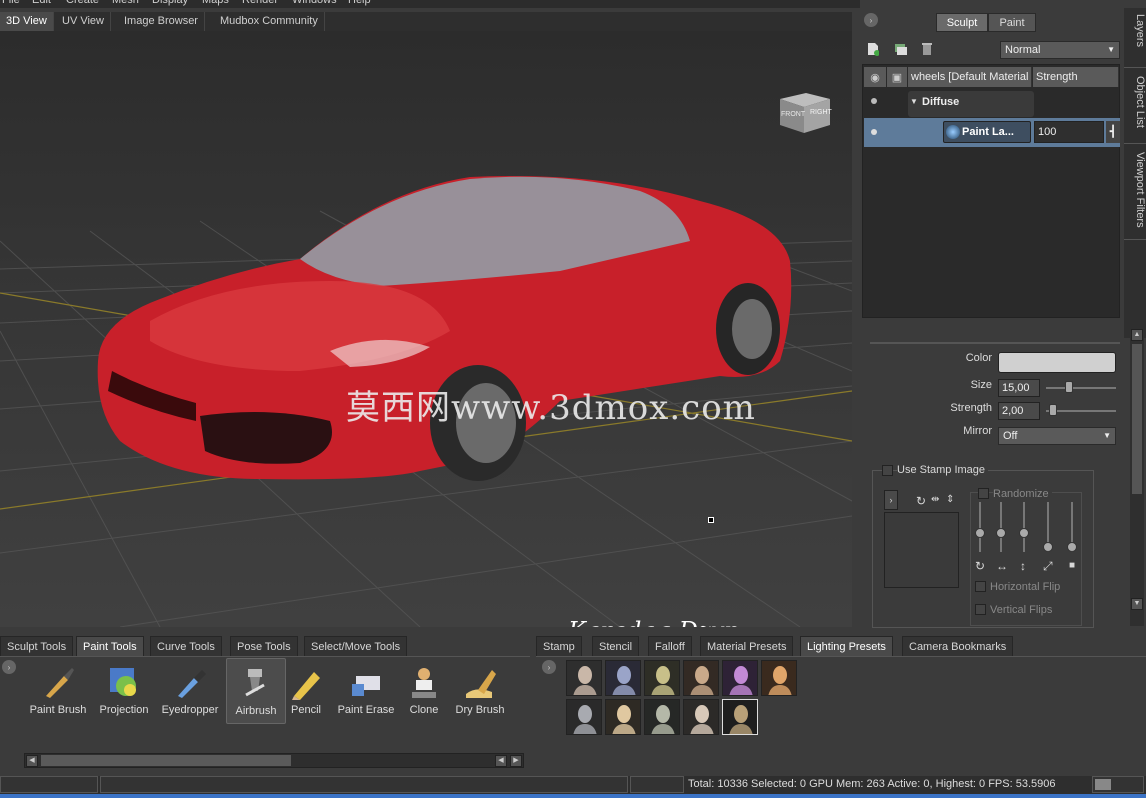 Image resolution: width=1146 pixels, height=798 pixels. Describe the element at coordinates (914, 101) in the screenshot. I see `expand-arrow-icon: ▼` at that location.